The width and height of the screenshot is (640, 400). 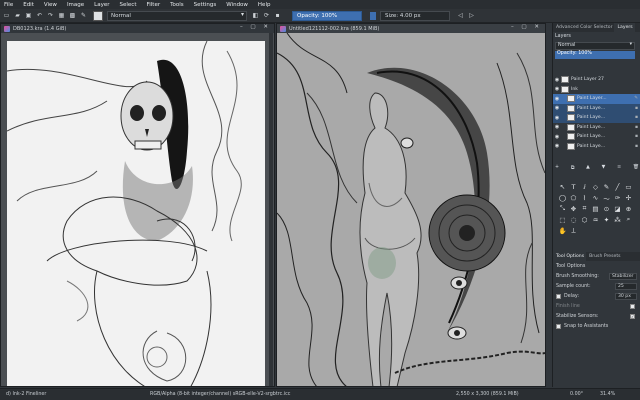 What do you see at coordinates (98, 15) in the screenshot?
I see `brush-preset-swatch` at bounding box center [98, 15].